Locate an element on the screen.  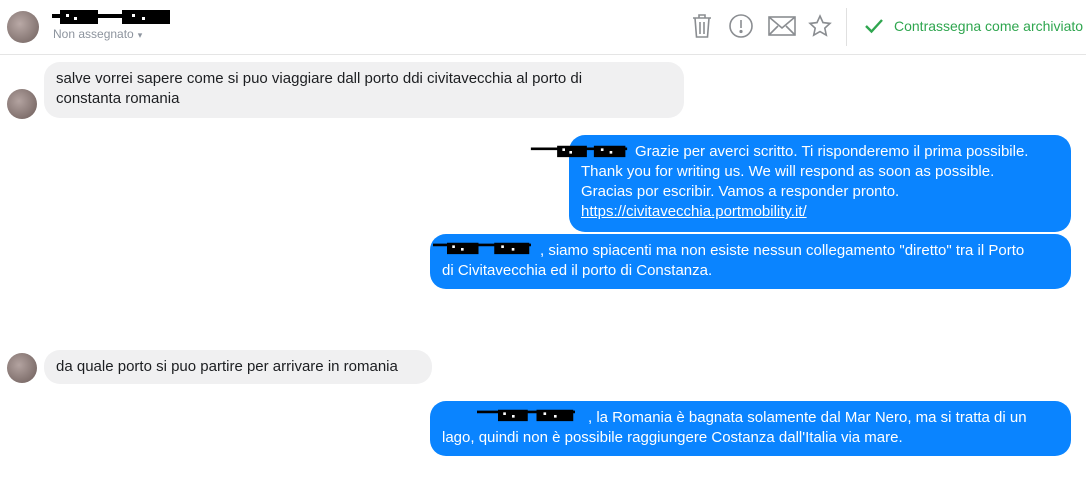
alert-icon is located at coordinates (741, 26).